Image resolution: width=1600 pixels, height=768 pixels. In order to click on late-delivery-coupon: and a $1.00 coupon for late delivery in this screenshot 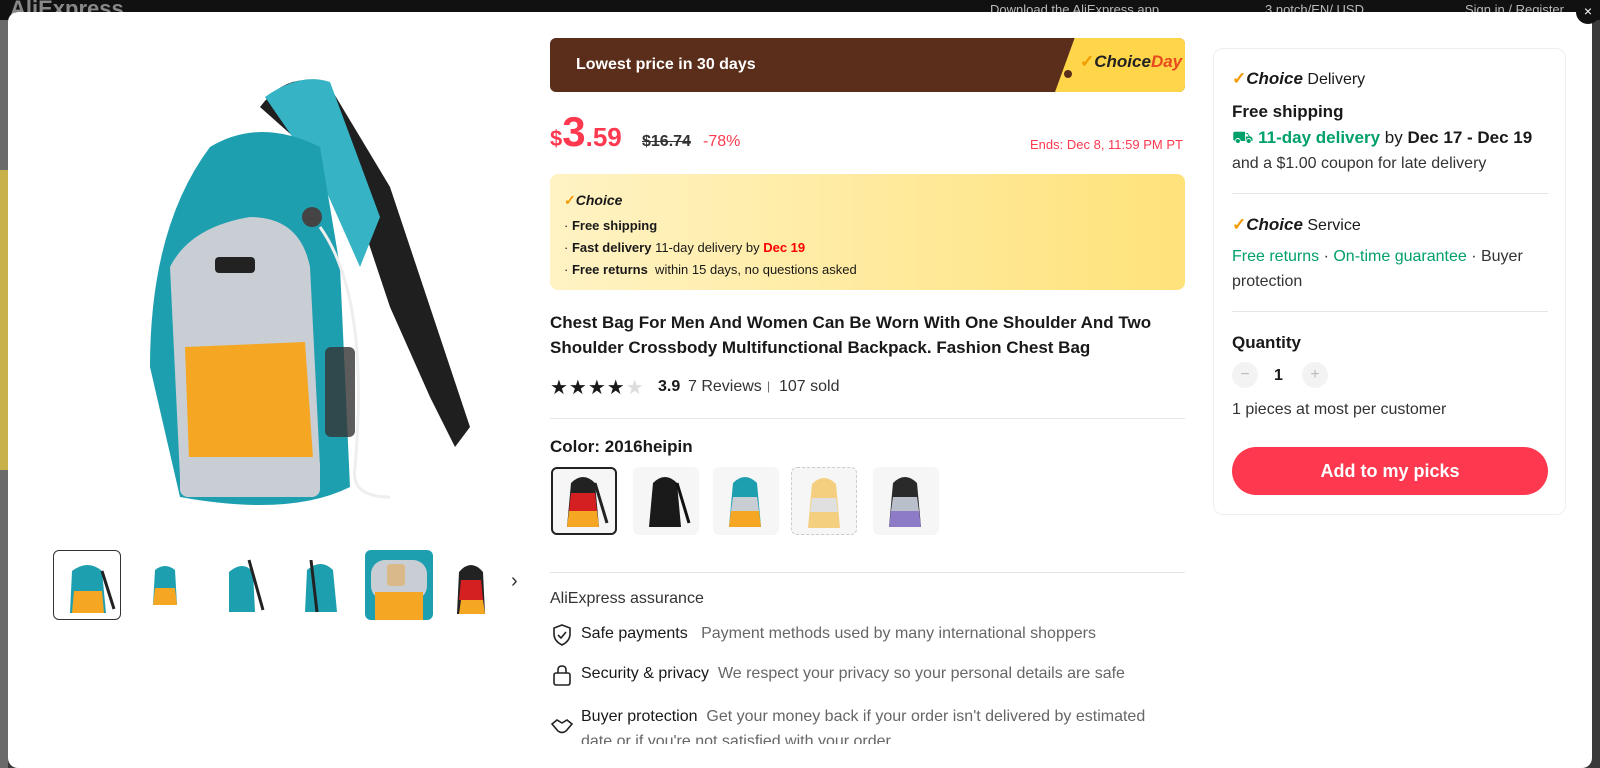, I will do `click(1359, 163)`.